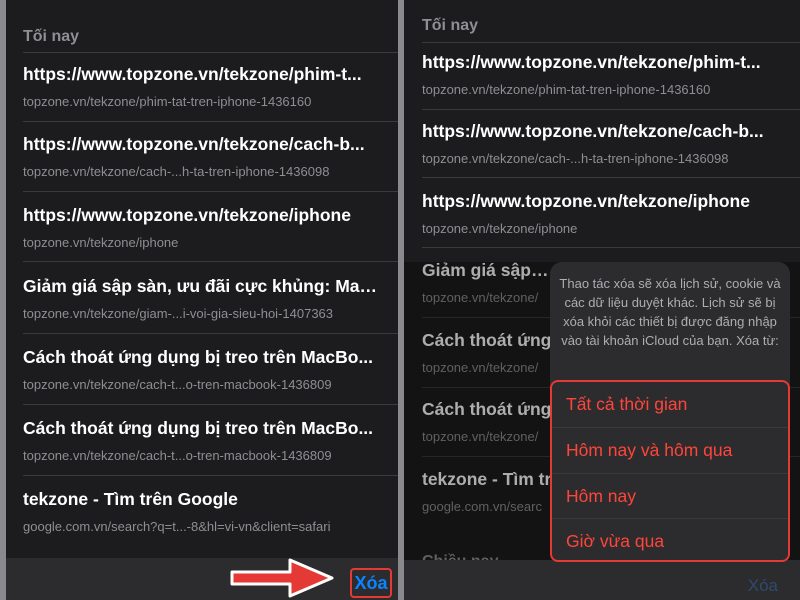 The width and height of the screenshot is (800, 600). Describe the element at coordinates (130, 499) in the screenshot. I see `history-item-title: tekzone - Tìm trên Google` at that location.